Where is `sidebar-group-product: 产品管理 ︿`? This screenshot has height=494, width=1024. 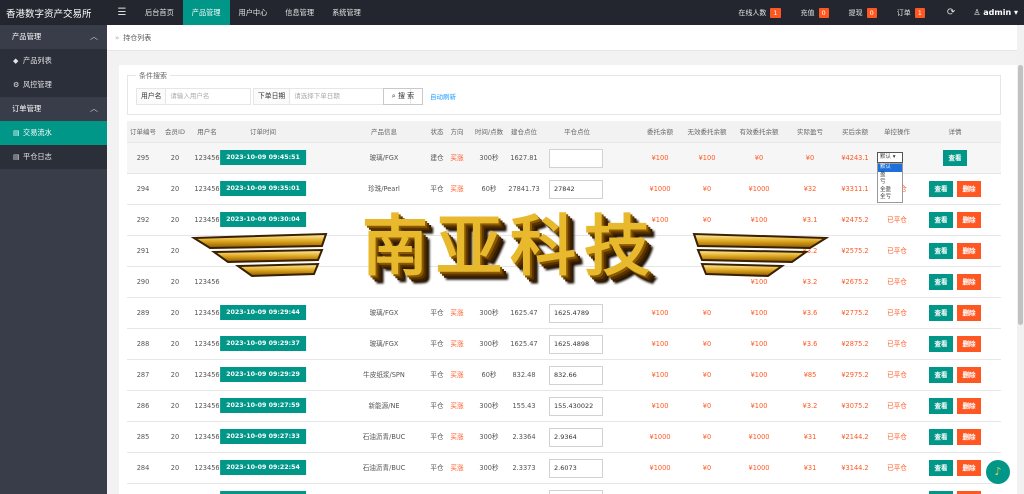
sidebar-group-product: 产品管理 ︿ is located at coordinates (53, 37).